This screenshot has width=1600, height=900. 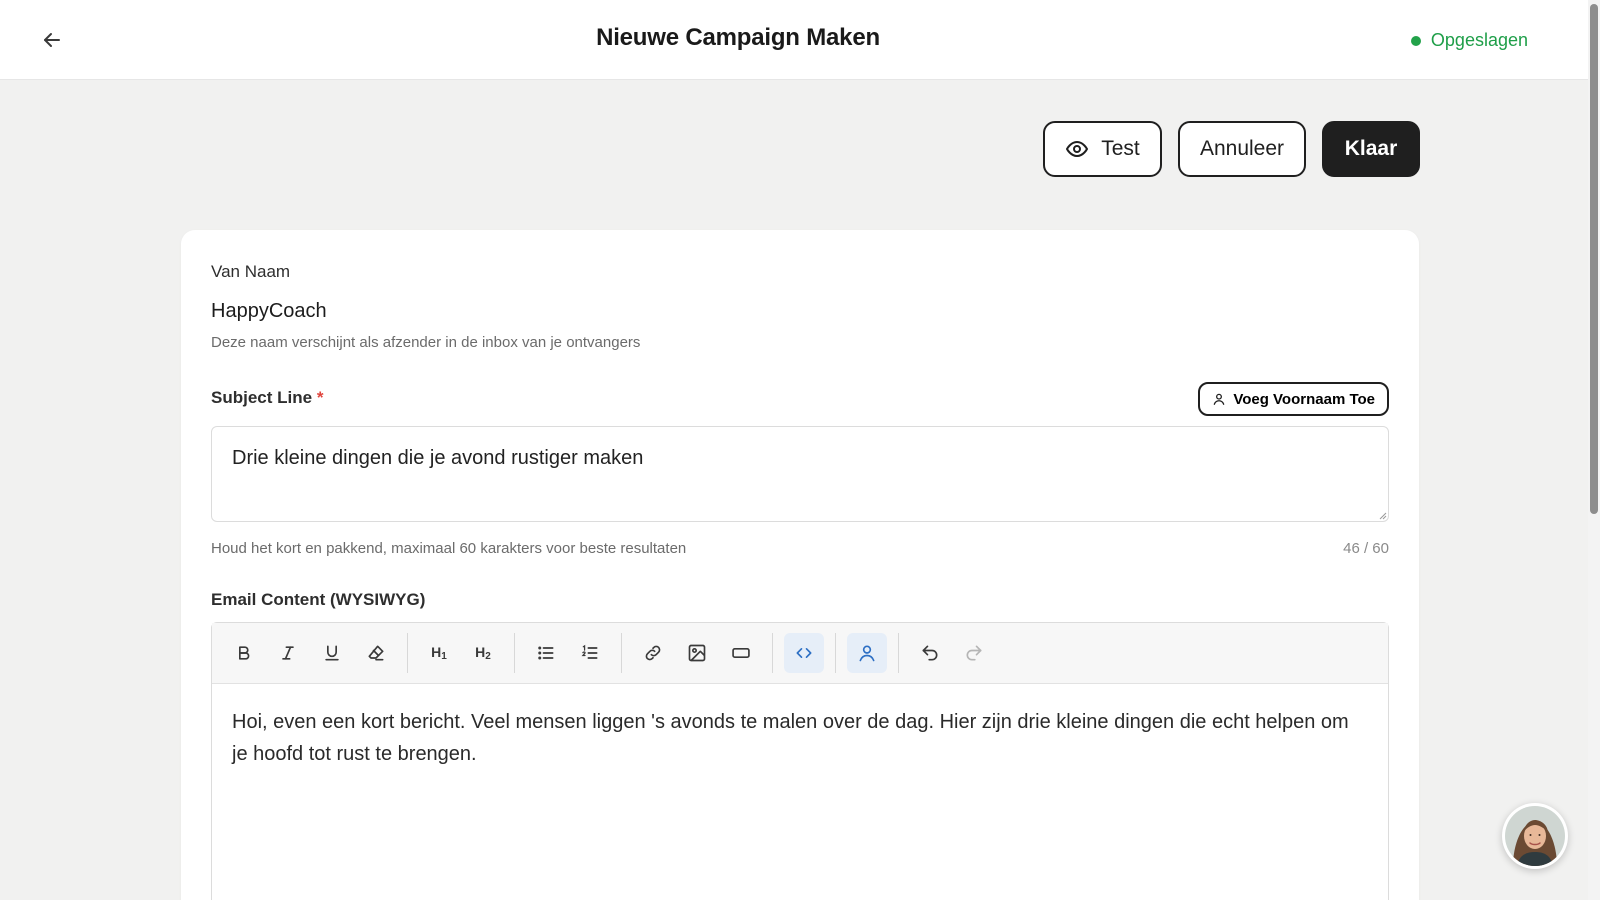 I want to click on heading-2-button: H2, so click(x=483, y=653).